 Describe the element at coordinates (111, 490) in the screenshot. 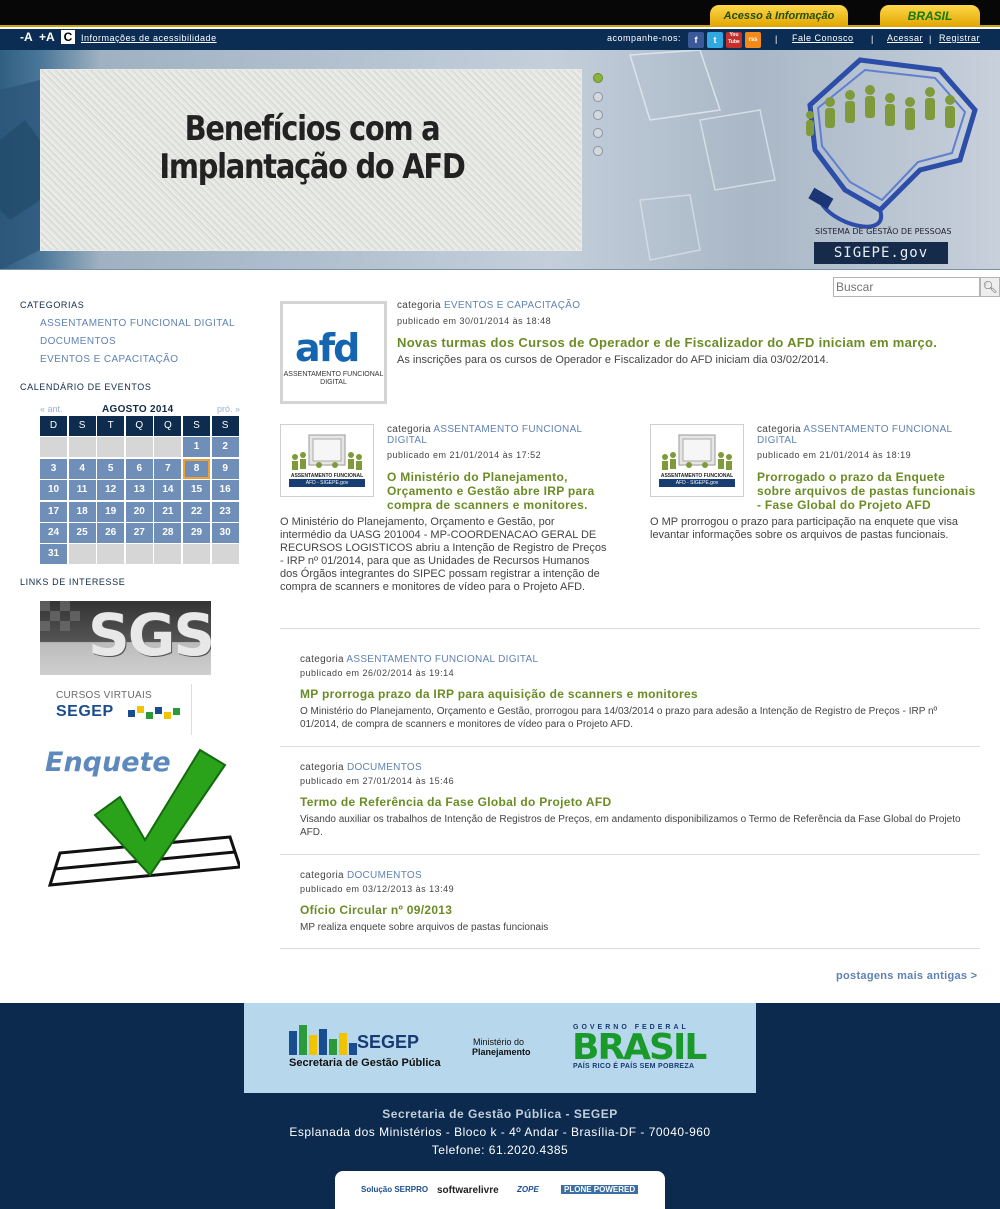

I see `calendar-day: 12` at that location.